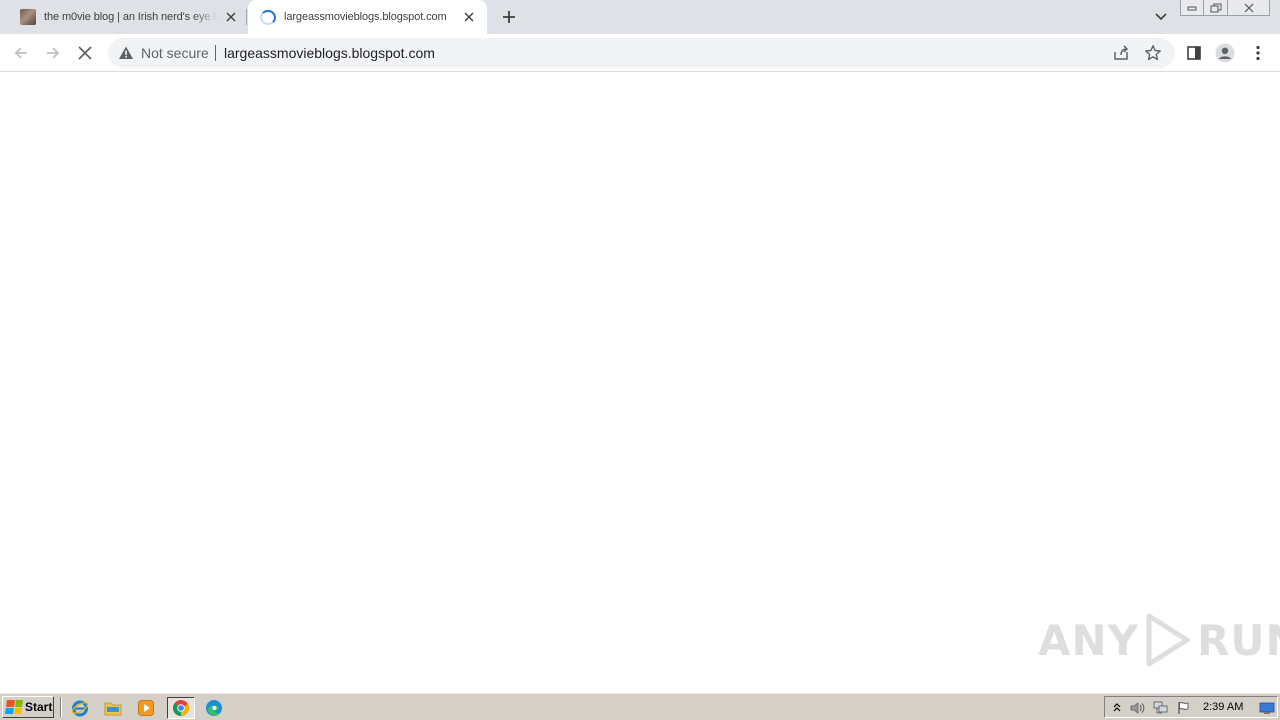  Describe the element at coordinates (215, 53) in the screenshot. I see `omnibox-divider` at that location.